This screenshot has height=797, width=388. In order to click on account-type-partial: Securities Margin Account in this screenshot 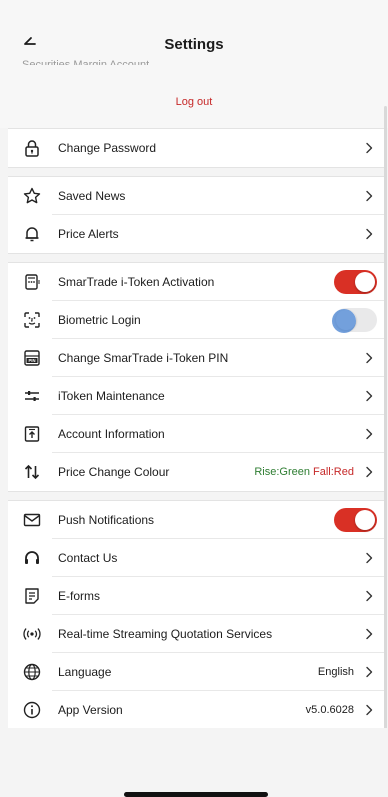, I will do `click(86, 62)`.